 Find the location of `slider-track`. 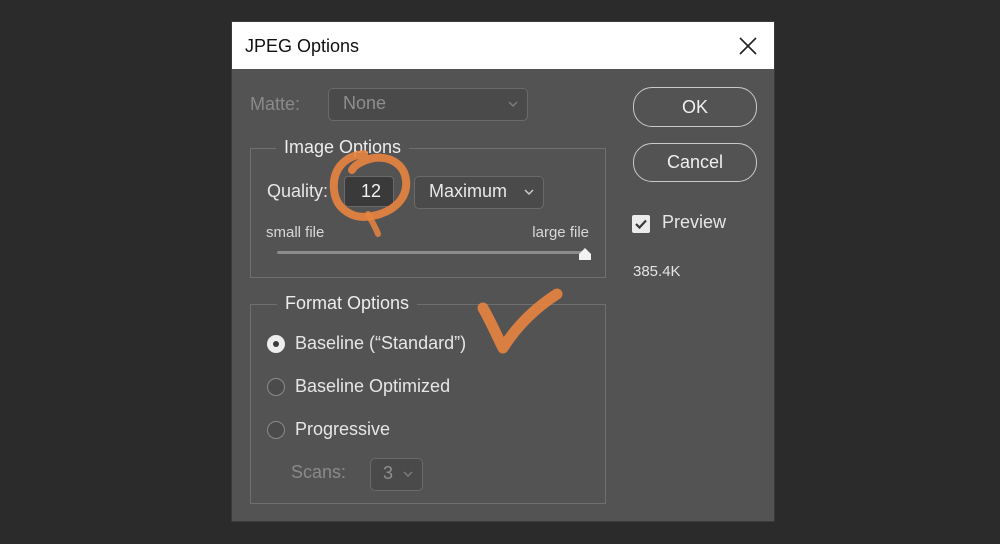

slider-track is located at coordinates (431, 252).